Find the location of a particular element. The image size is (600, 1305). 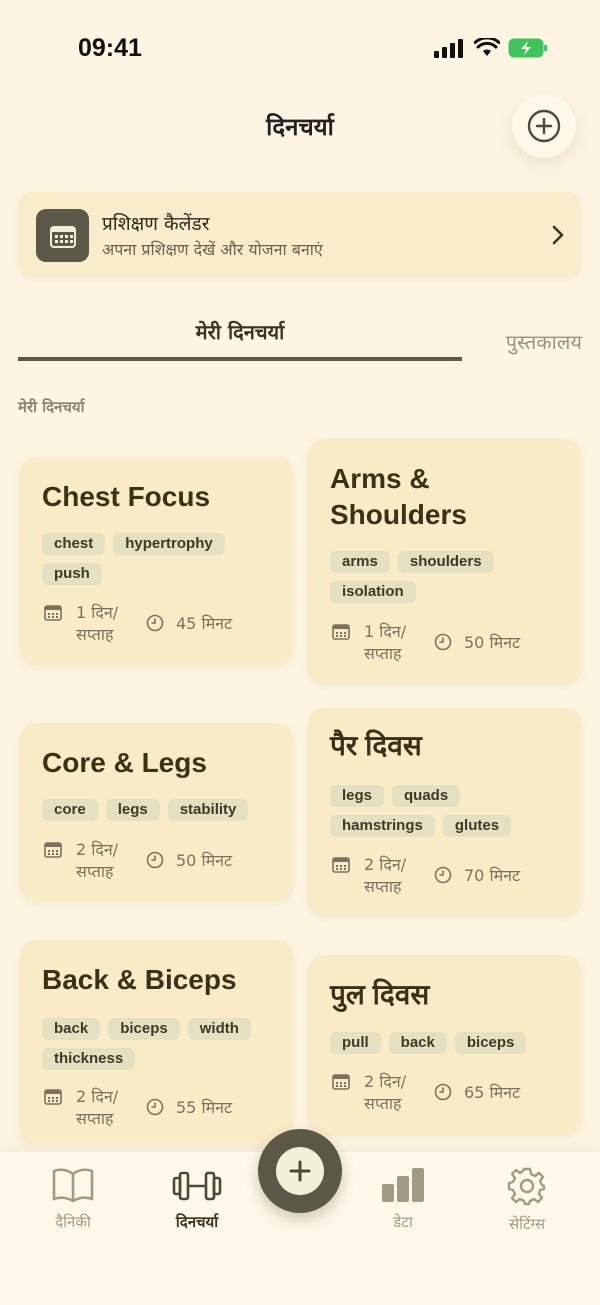

active-tab-indicator is located at coordinates (240, 359).